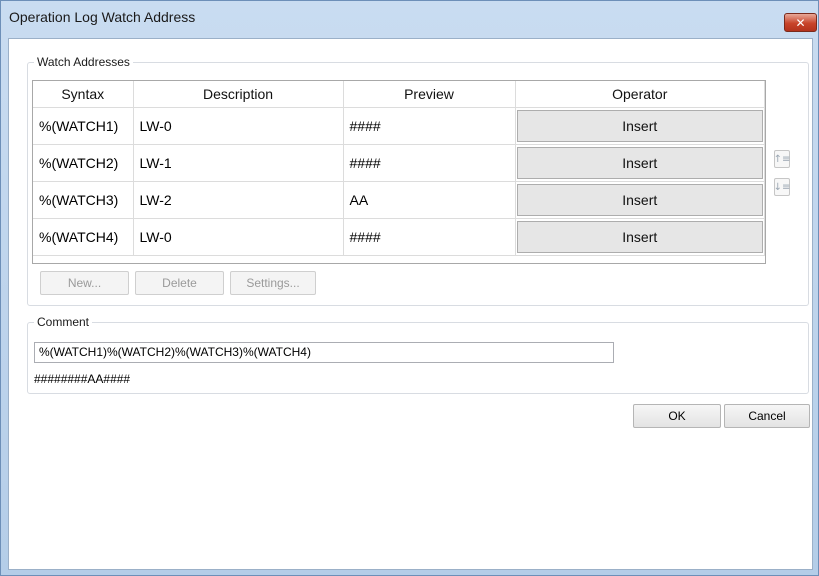 This screenshot has width=819, height=576. Describe the element at coordinates (677, 416) in the screenshot. I see `ok-button: OK` at that location.